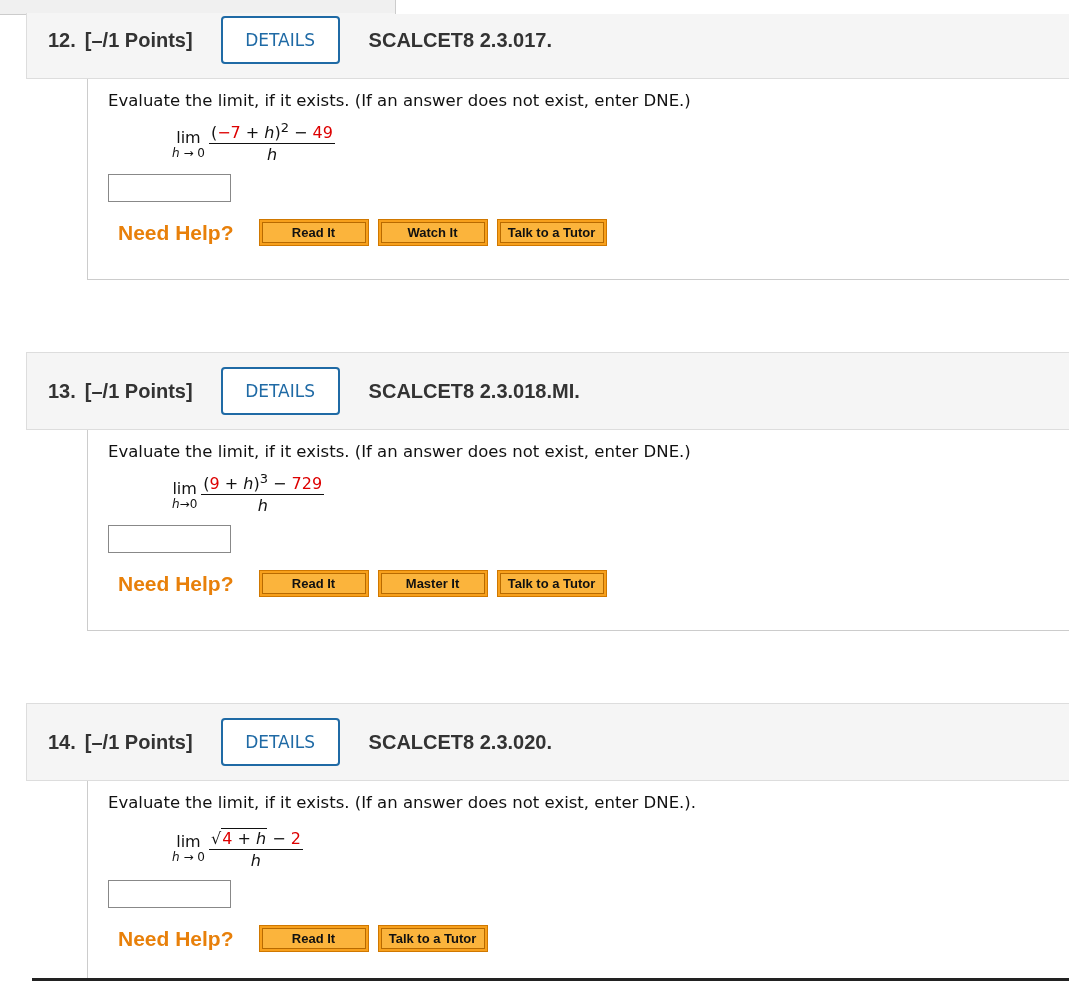 This screenshot has height=981, width=1069. What do you see at coordinates (62, 742) in the screenshot?
I see `question-number: 14.` at bounding box center [62, 742].